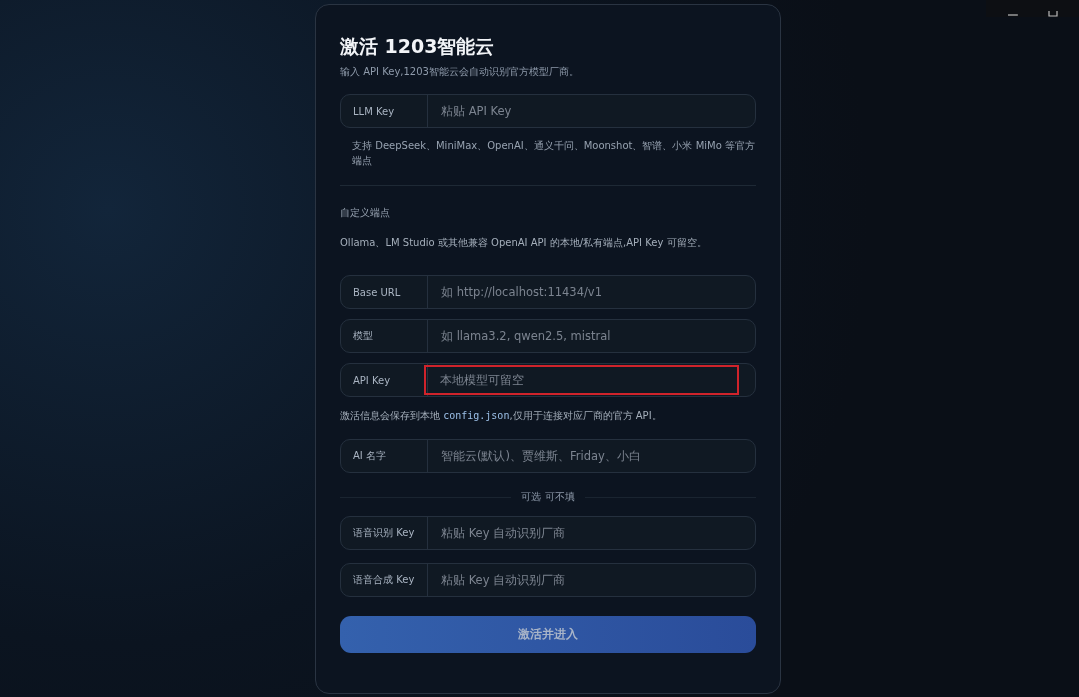  Describe the element at coordinates (384, 336) in the screenshot. I see `field-label: 模型` at that location.